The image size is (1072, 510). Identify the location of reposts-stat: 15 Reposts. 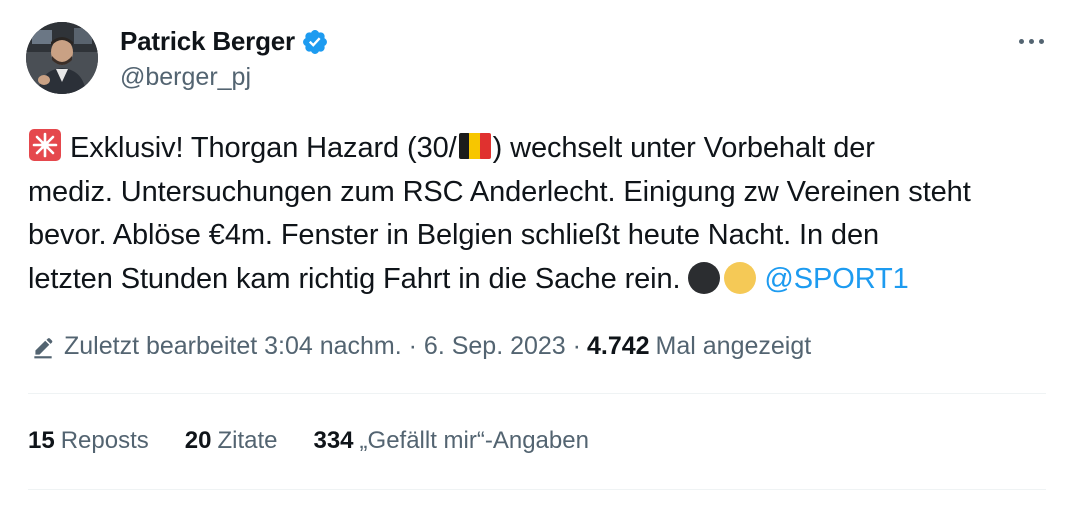
(88, 441).